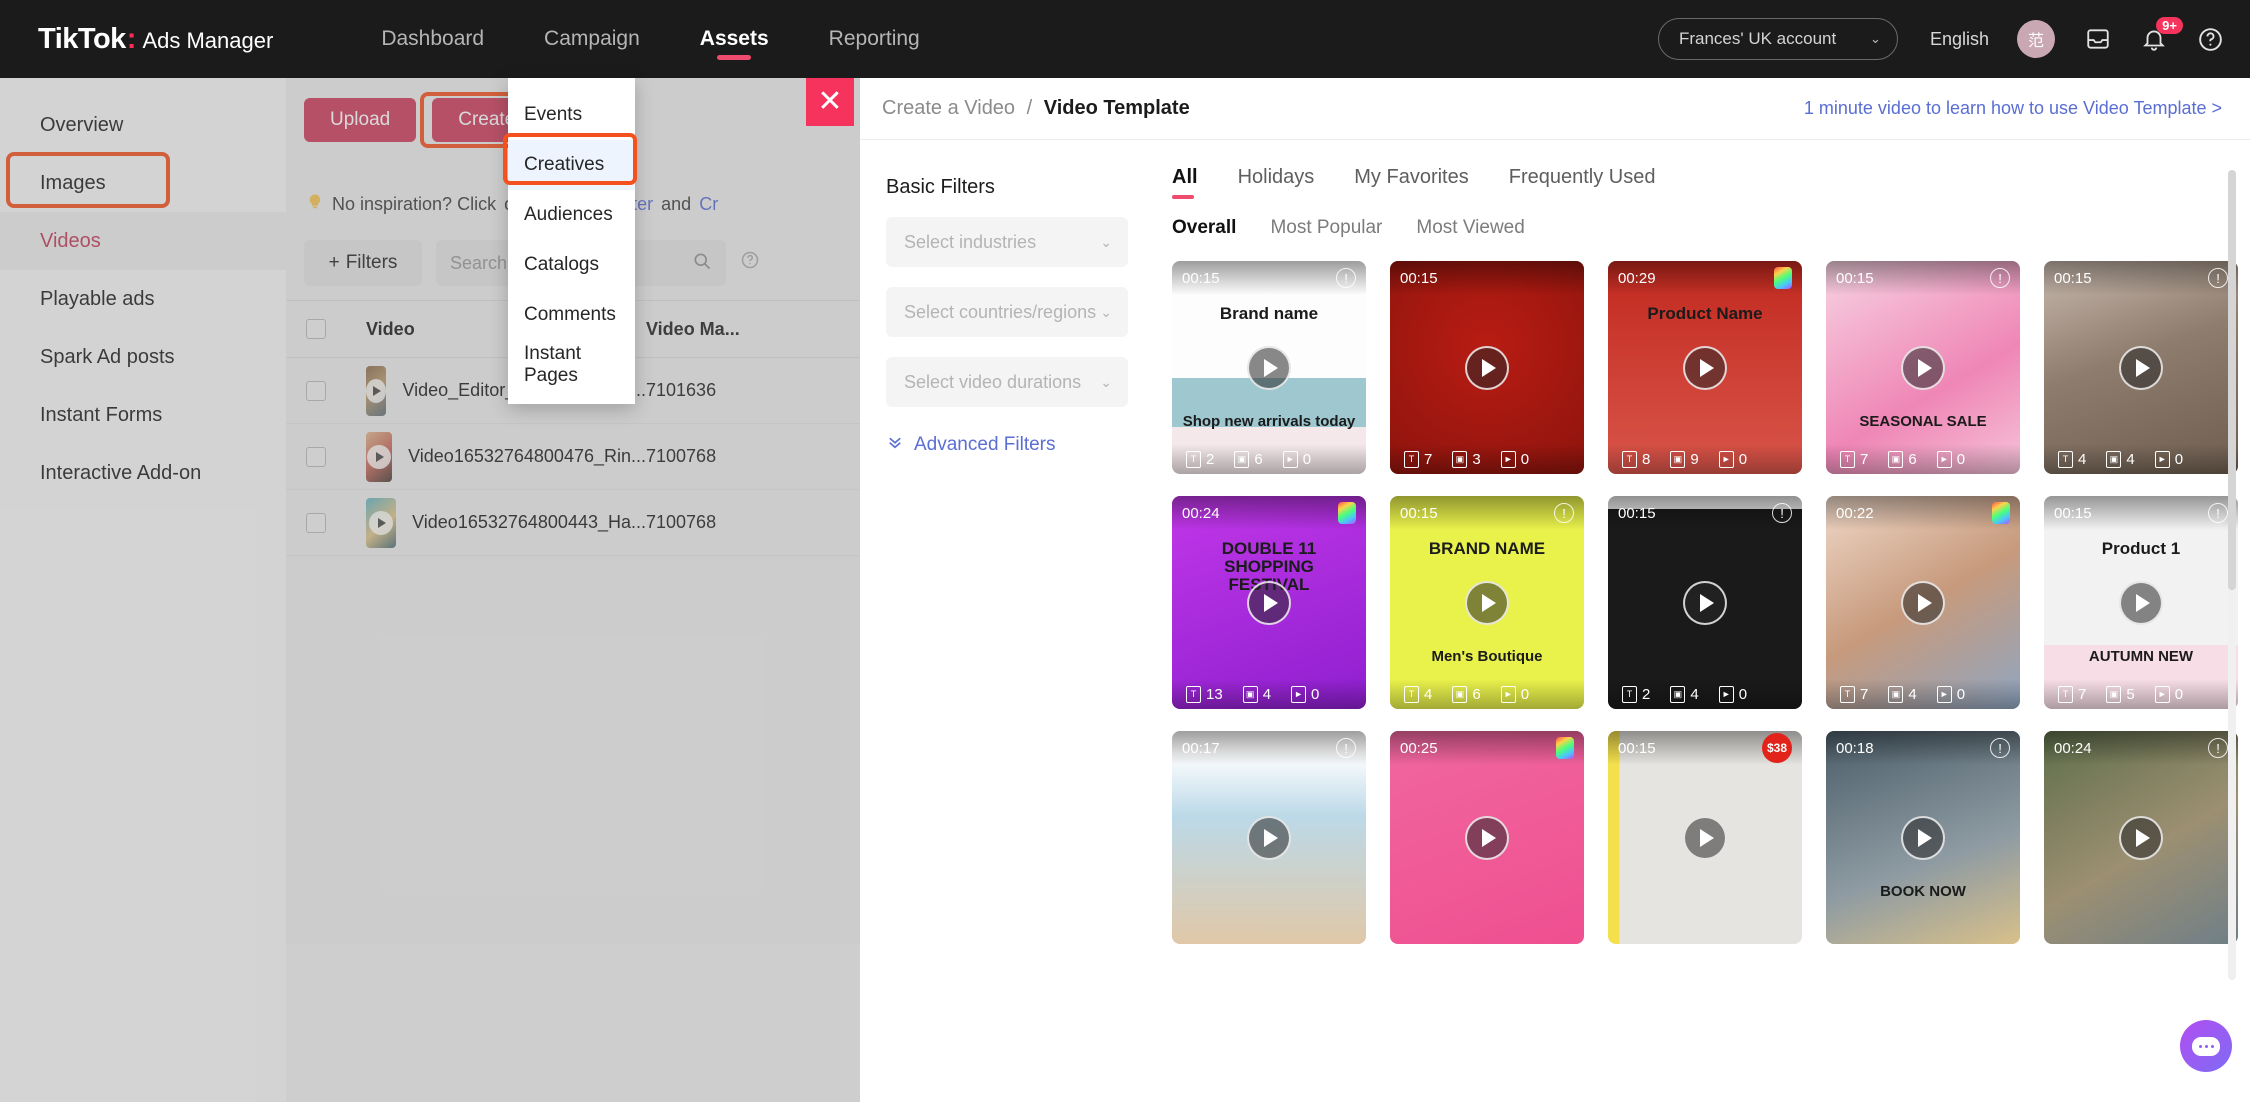  What do you see at coordinates (360, 120) in the screenshot?
I see `upload-button: Upload` at bounding box center [360, 120].